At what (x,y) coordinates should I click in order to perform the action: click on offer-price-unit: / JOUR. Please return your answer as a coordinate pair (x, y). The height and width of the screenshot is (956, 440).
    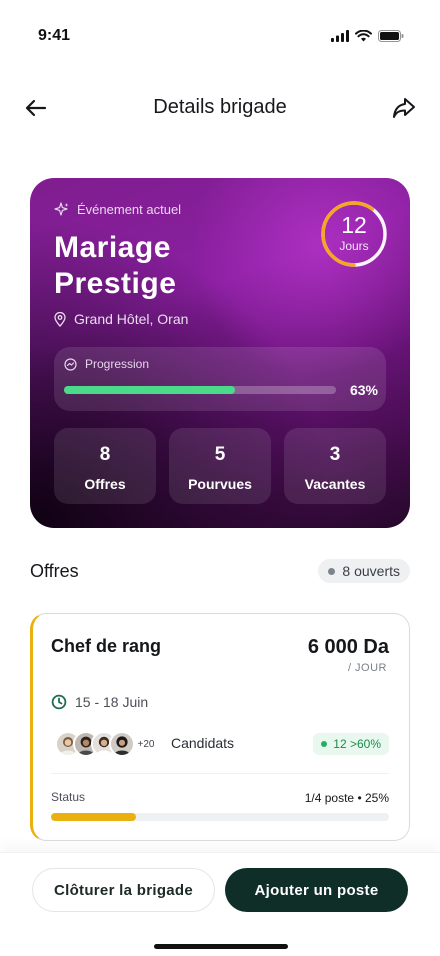
    Looking at the image, I should click on (367, 668).